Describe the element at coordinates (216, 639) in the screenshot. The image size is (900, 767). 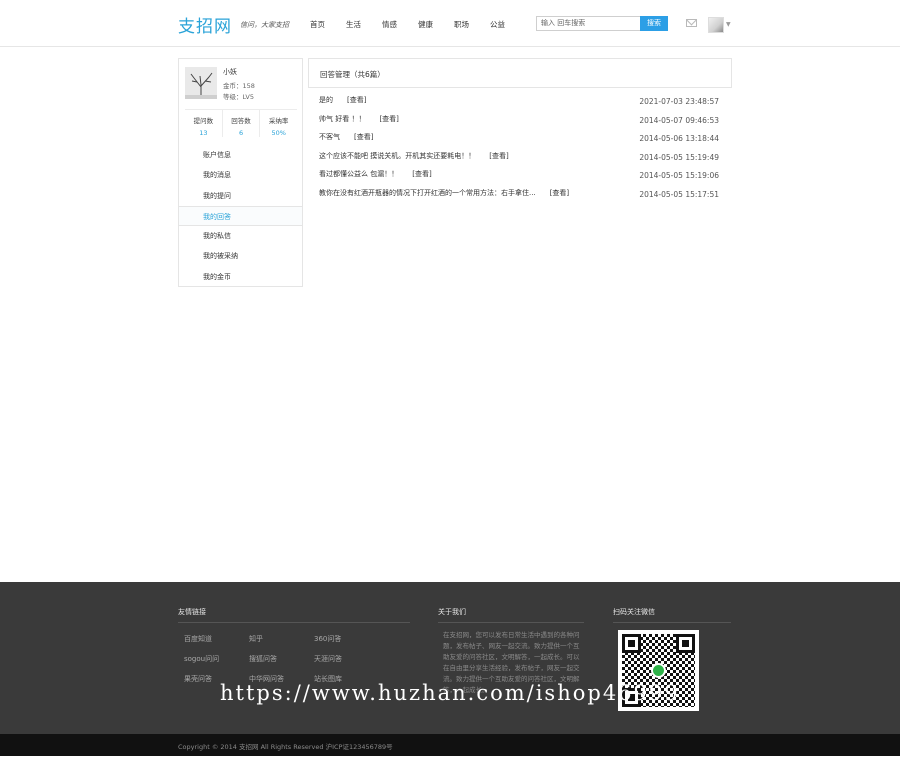
I see `friend-link: 百度知道` at that location.